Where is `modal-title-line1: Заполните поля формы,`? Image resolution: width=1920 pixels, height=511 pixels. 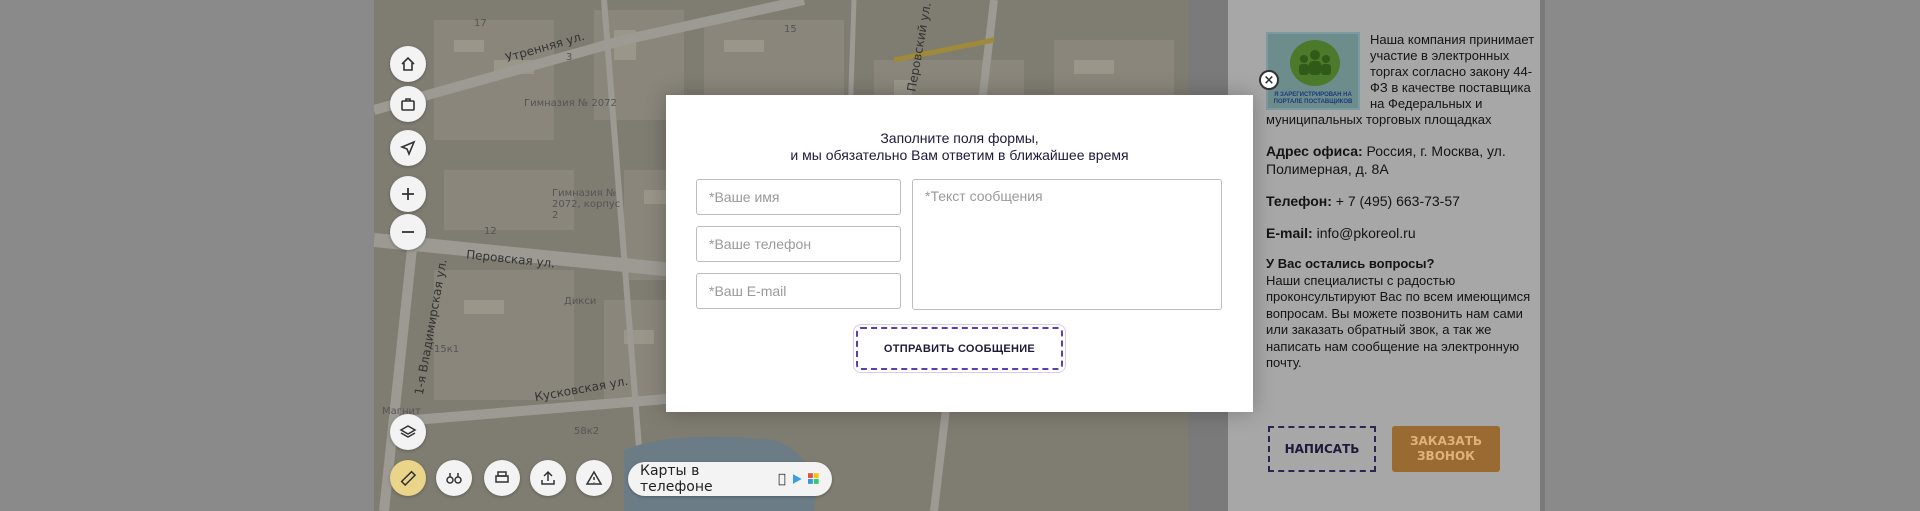 modal-title-line1: Заполните поля формы, is located at coordinates (959, 138).